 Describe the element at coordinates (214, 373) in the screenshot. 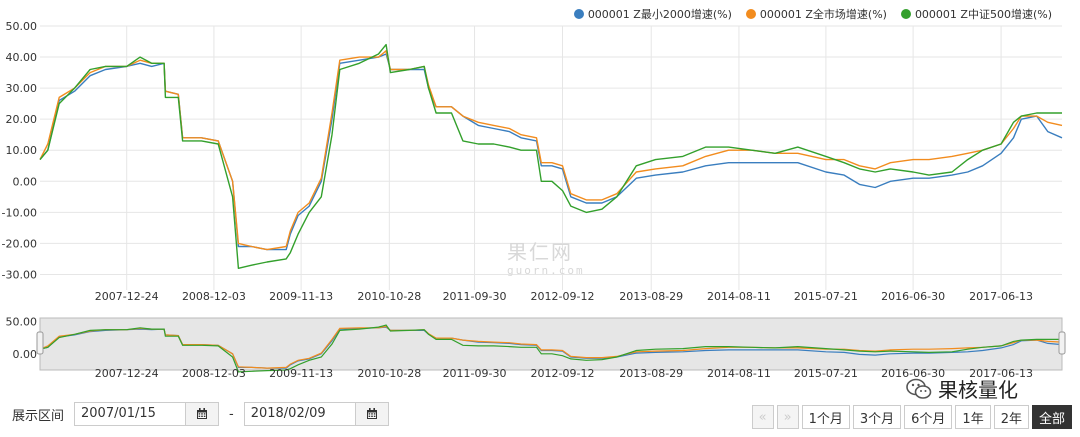

I see `navigator-x-tick-label: 2008-12-03` at that location.